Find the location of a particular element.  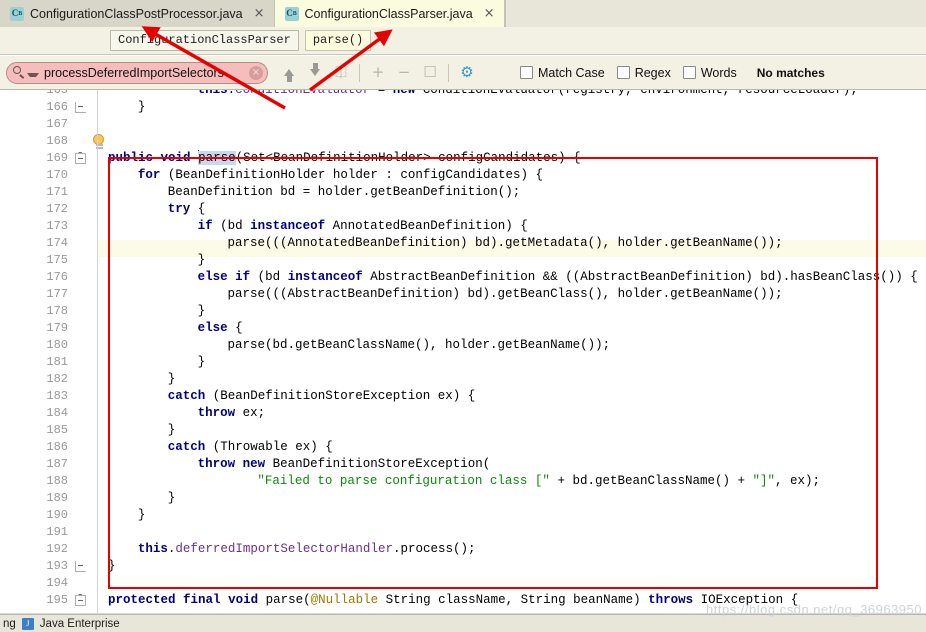

breadcrumb-item-method: parse() is located at coordinates (338, 40).